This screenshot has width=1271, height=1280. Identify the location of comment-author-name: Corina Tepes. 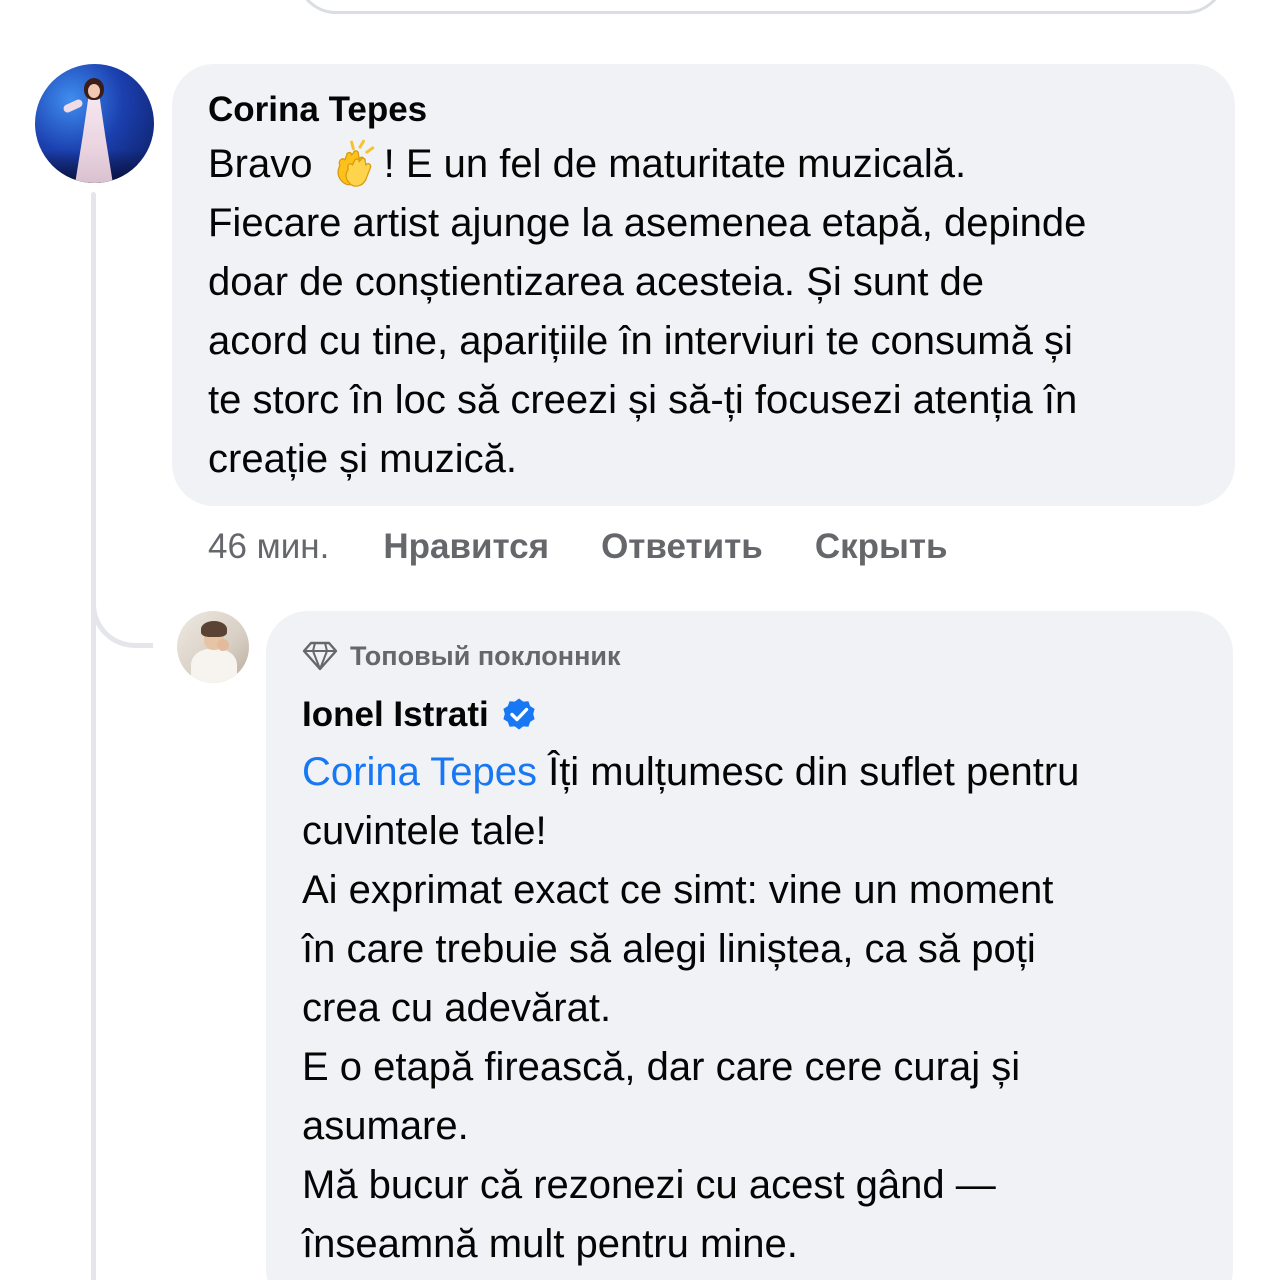
(703, 110).